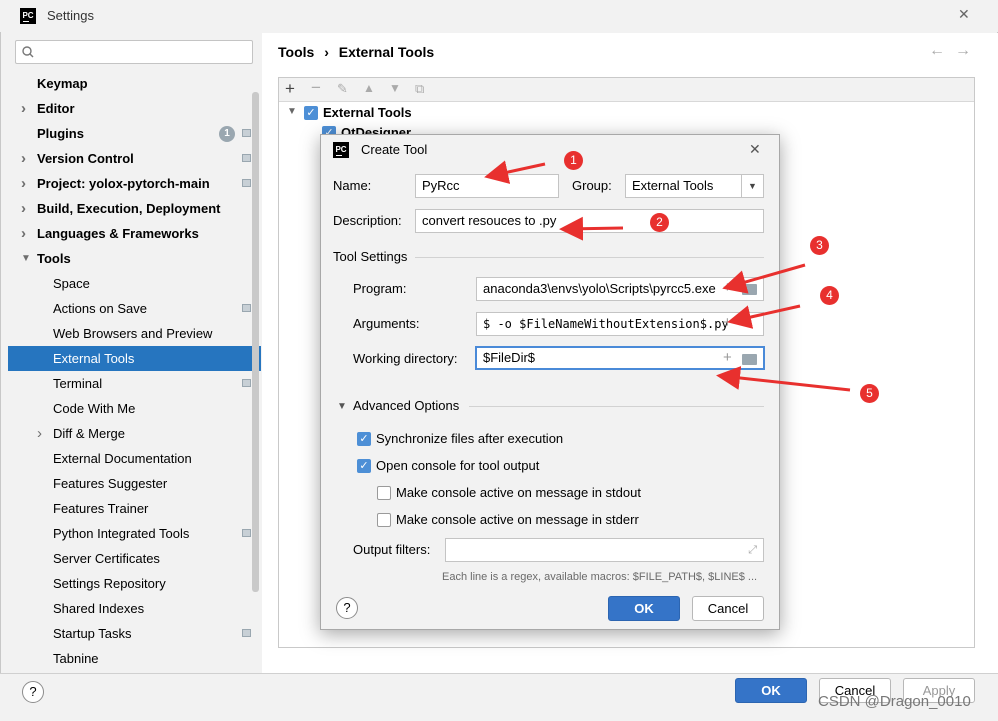 Image resolution: width=998 pixels, height=721 pixels. Describe the element at coordinates (659, 222) in the screenshot. I see `annotation-badge: 2` at that location.